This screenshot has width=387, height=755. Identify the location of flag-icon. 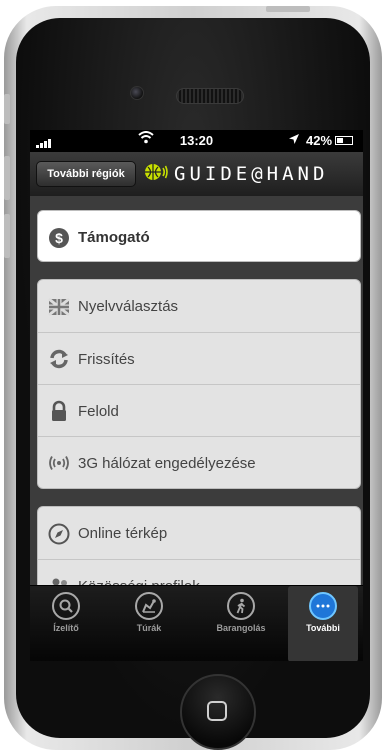
(59, 307).